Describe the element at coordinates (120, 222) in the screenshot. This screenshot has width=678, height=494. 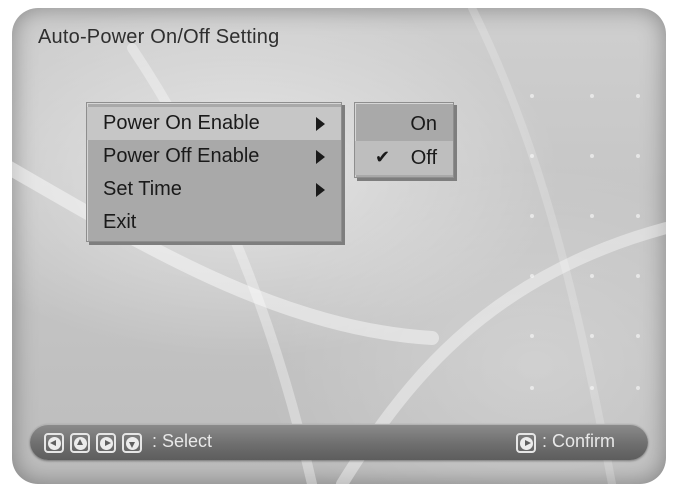
I see `menu-item-label: Exit` at that location.